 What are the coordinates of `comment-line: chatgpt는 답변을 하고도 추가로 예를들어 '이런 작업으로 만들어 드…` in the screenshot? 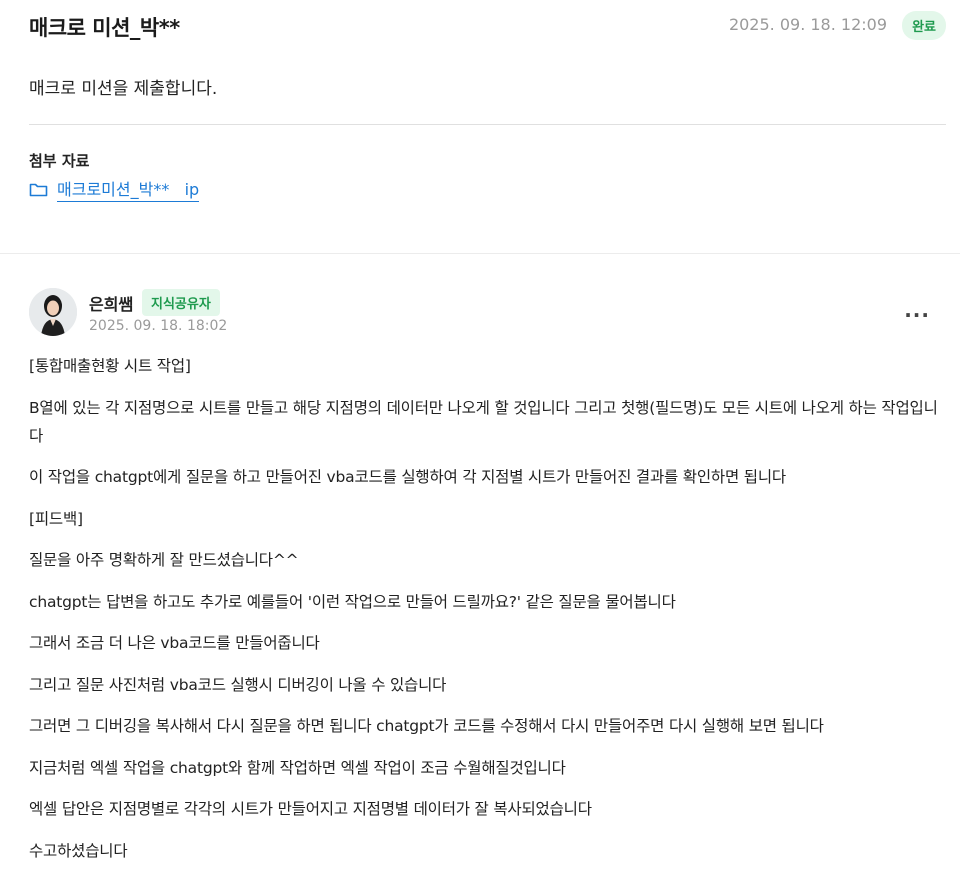 It's located at (352, 601).